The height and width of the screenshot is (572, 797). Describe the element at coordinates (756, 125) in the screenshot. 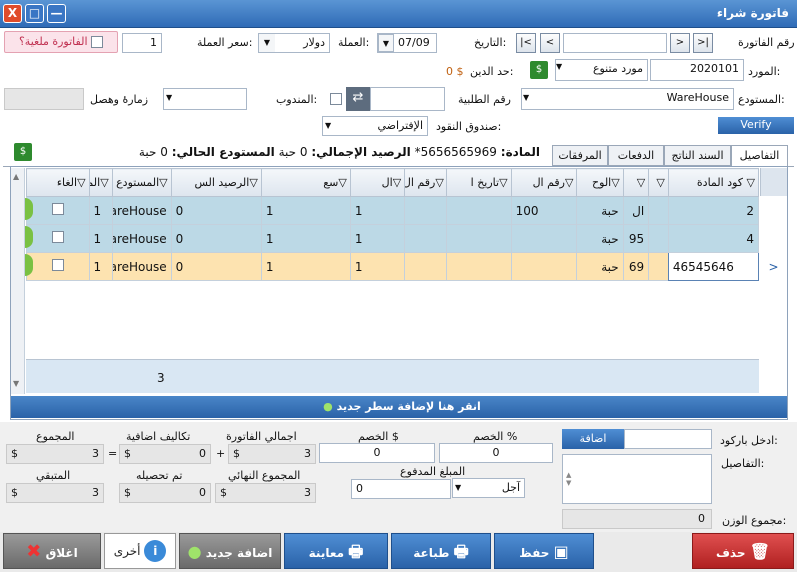

I see `verify-button: Verify` at that location.